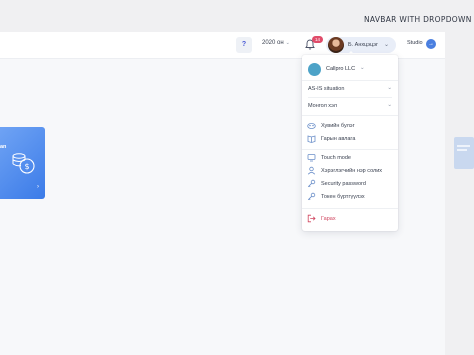 The width and height of the screenshot is (474, 355). Describe the element at coordinates (326, 89) in the screenshot. I see `situation-select-label: AS-IS situation` at that location.